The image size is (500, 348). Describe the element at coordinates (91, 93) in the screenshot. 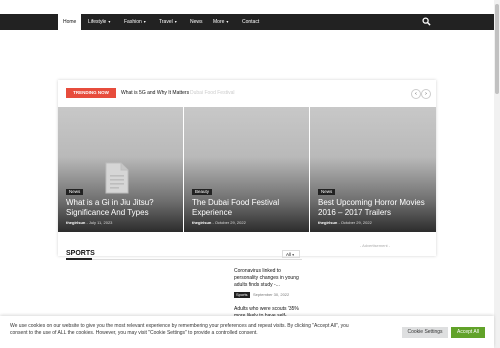

I see `trending-label: TRENDING NOW` at that location.